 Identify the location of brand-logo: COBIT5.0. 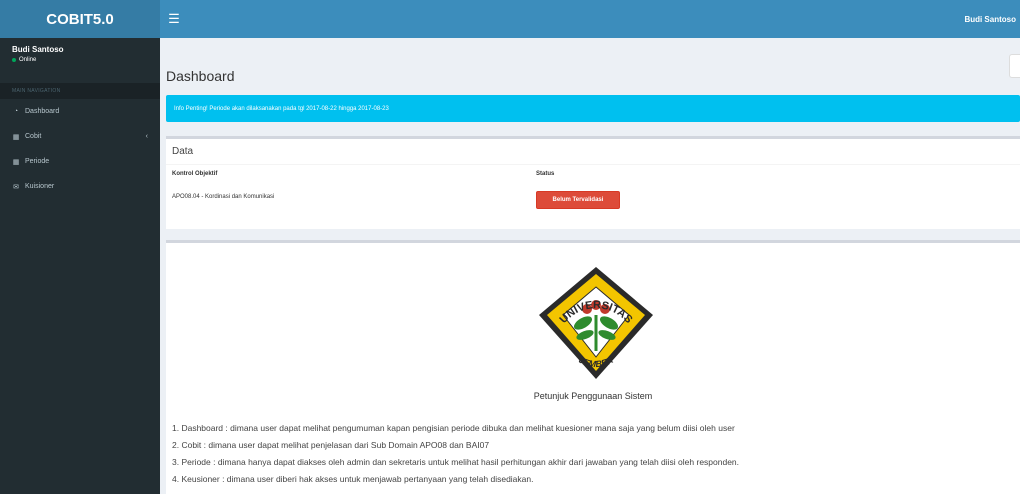
(80, 19).